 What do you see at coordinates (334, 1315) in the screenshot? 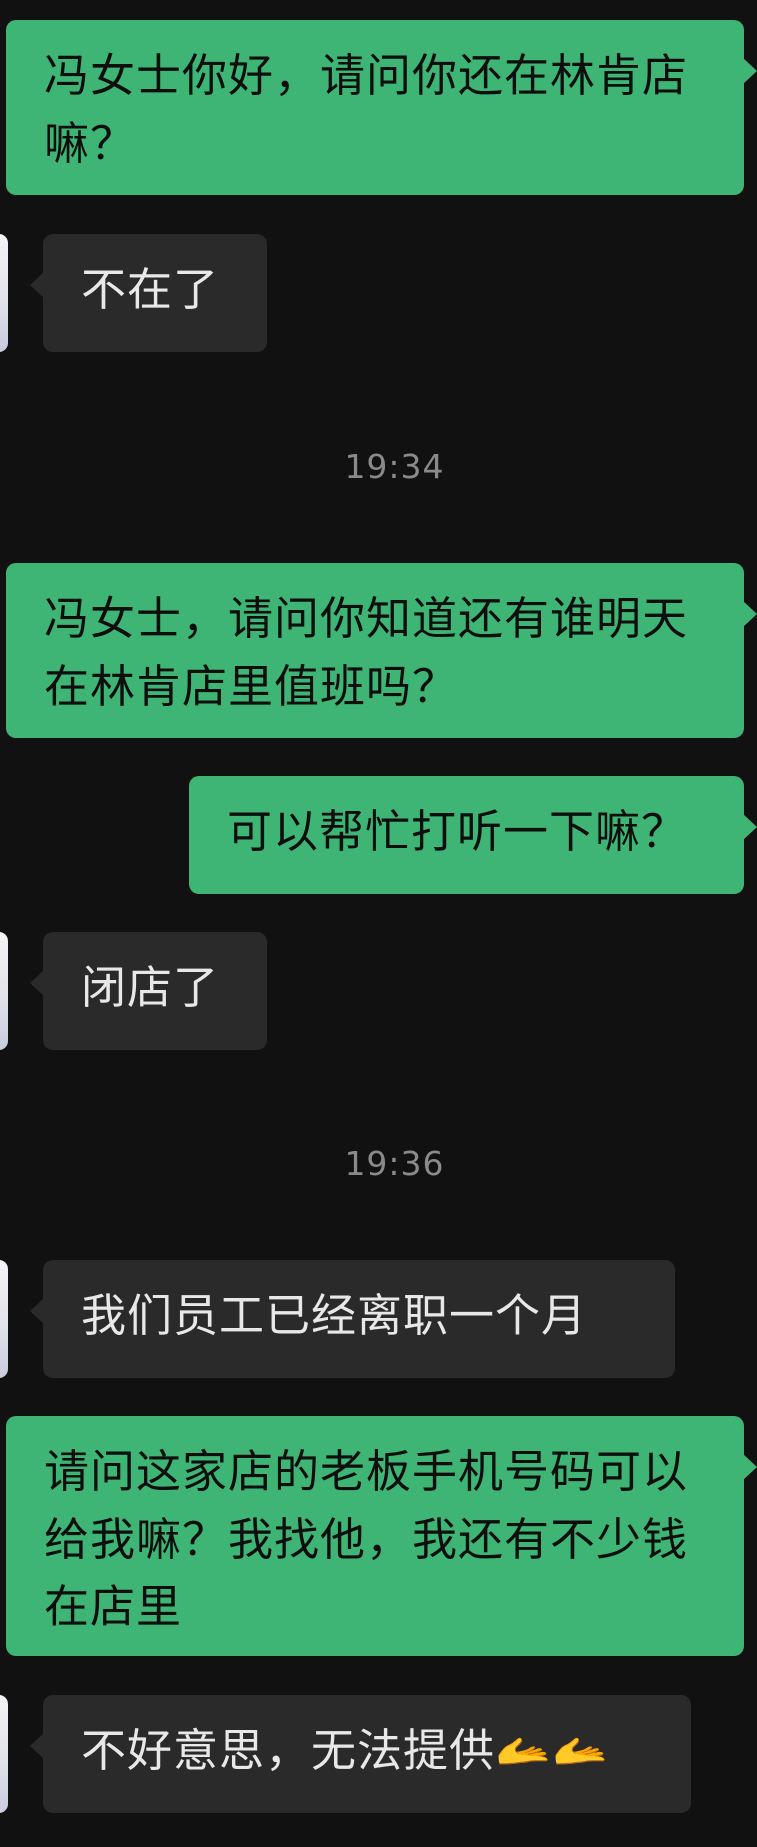
I see `message-text: 我们员工已经离职一个月` at bounding box center [334, 1315].